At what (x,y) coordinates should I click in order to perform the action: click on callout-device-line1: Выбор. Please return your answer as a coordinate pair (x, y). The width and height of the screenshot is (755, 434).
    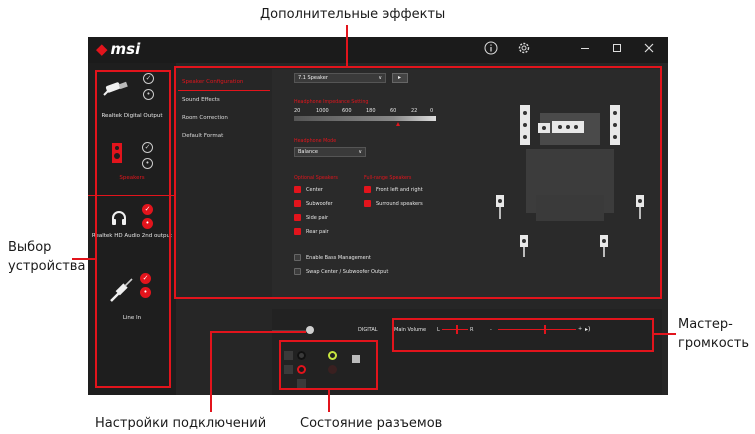
    Looking at the image, I should click on (30, 247).